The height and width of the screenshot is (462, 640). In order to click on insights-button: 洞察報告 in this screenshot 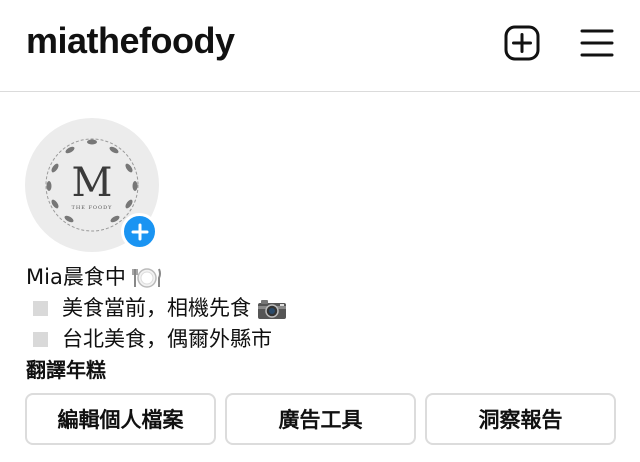, I will do `click(520, 419)`.